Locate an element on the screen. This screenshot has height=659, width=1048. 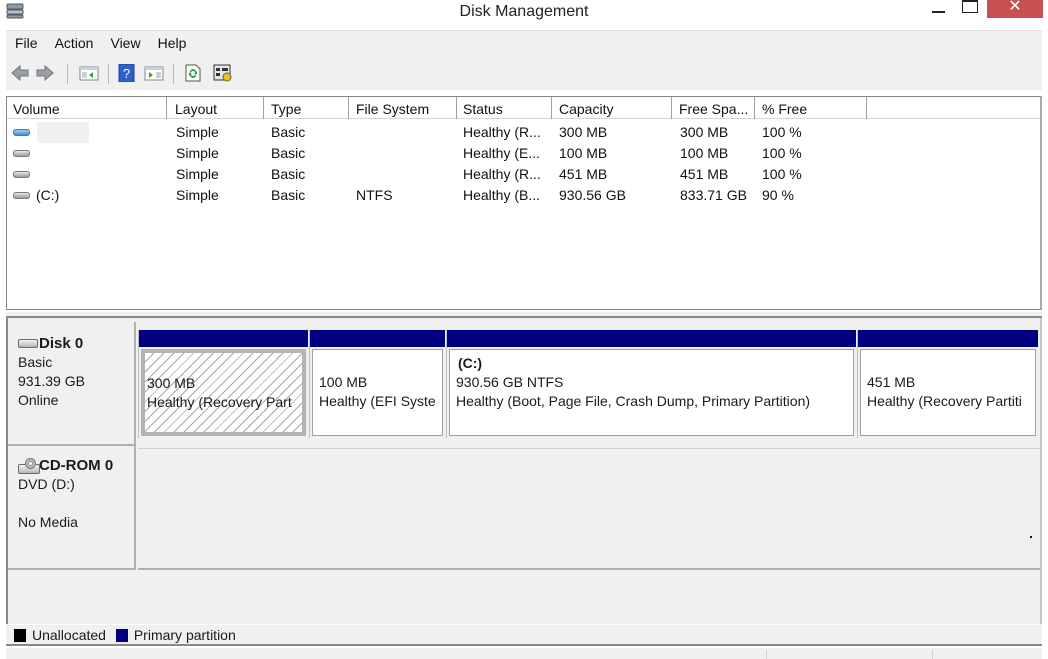
forward-arrow-icon is located at coordinates (45, 73).